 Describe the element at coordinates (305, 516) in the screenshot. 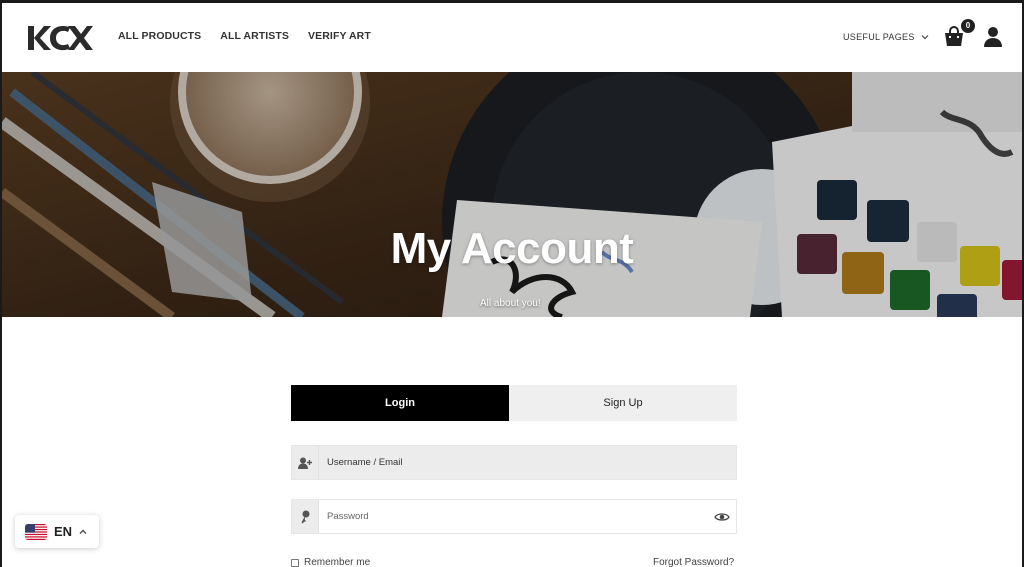

I see `key-icon` at that location.